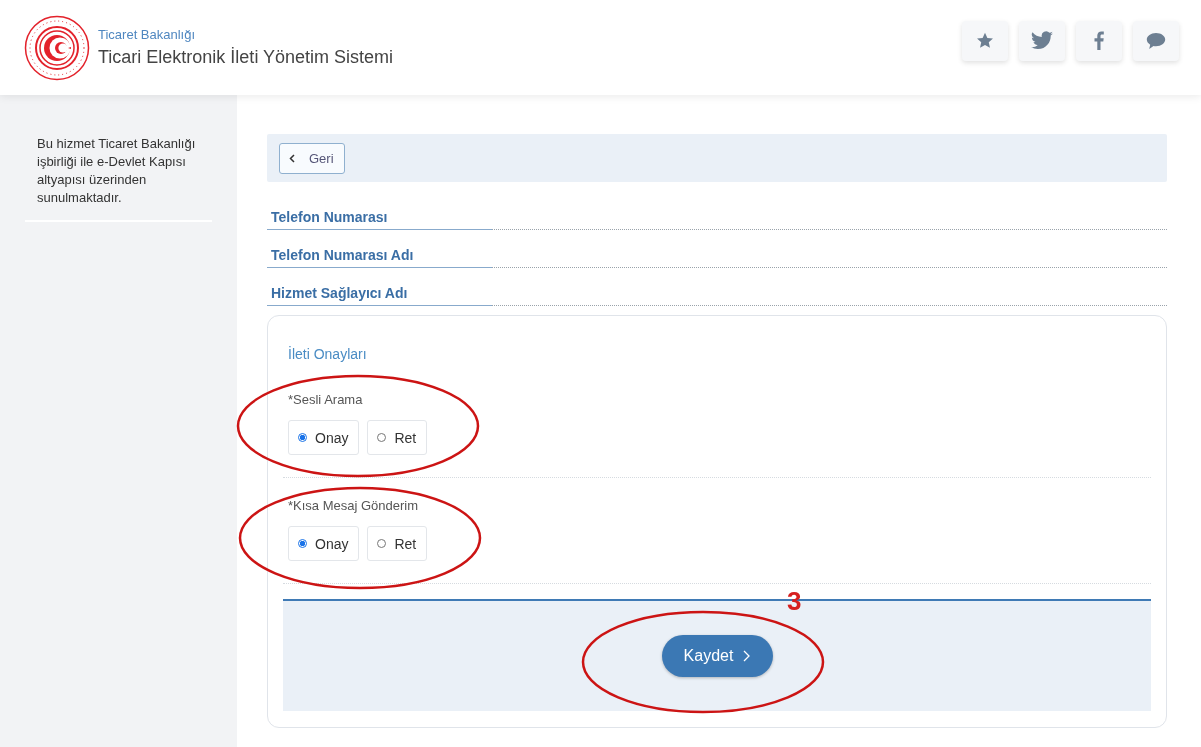 The image size is (1201, 747). Describe the element at coordinates (354, 506) in the screenshot. I see `question-label: *Kısa Mesaj Gönderim` at that location.